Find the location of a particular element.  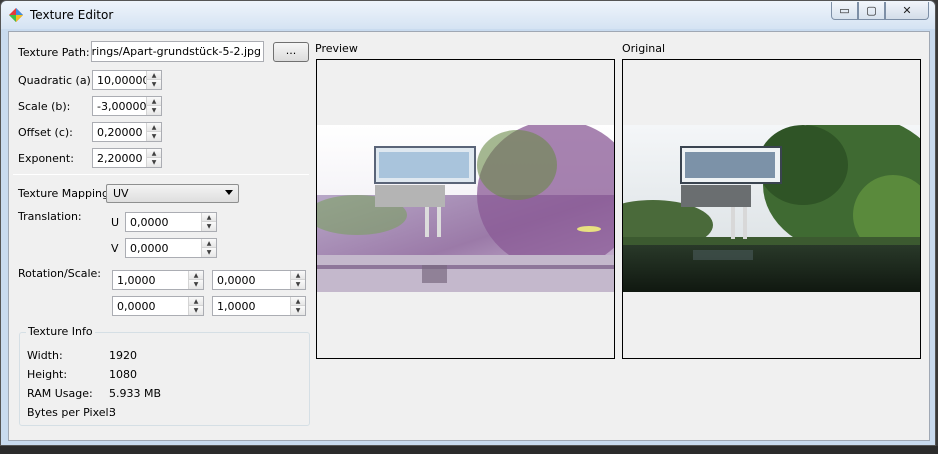

close-icon: ✕ is located at coordinates (907, 10).